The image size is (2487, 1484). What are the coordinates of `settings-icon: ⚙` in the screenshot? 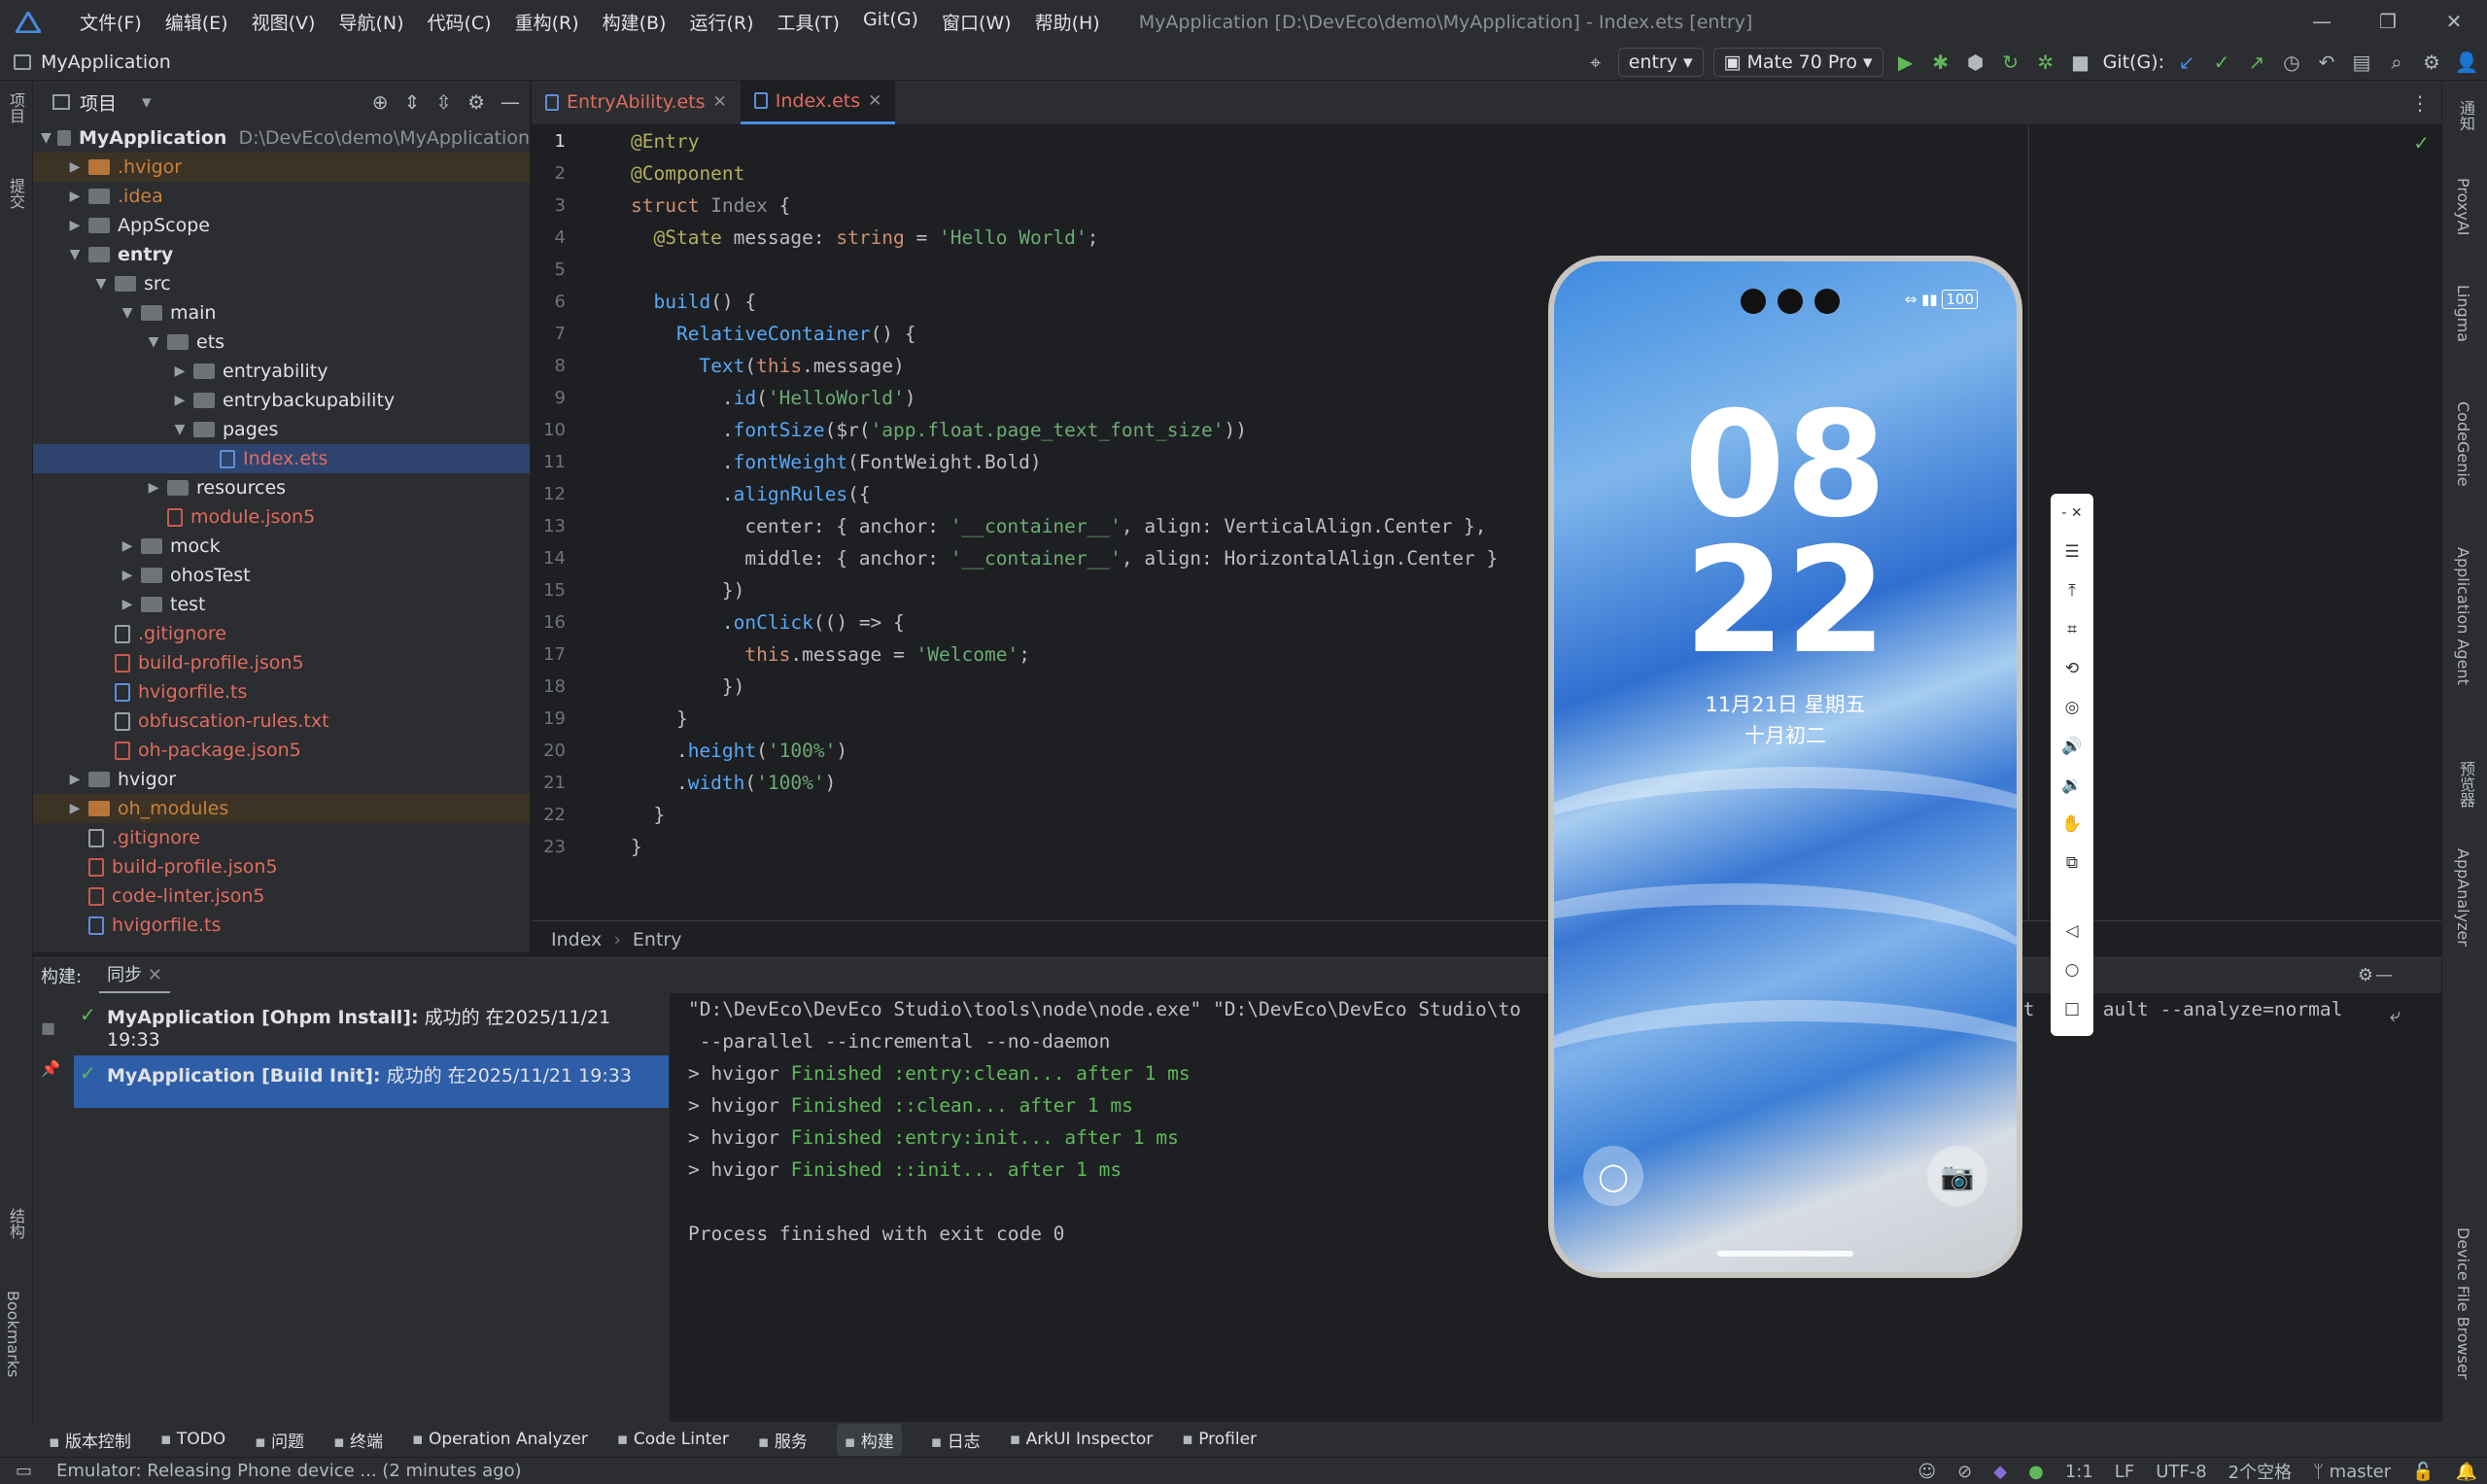 It's located at (2431, 62).